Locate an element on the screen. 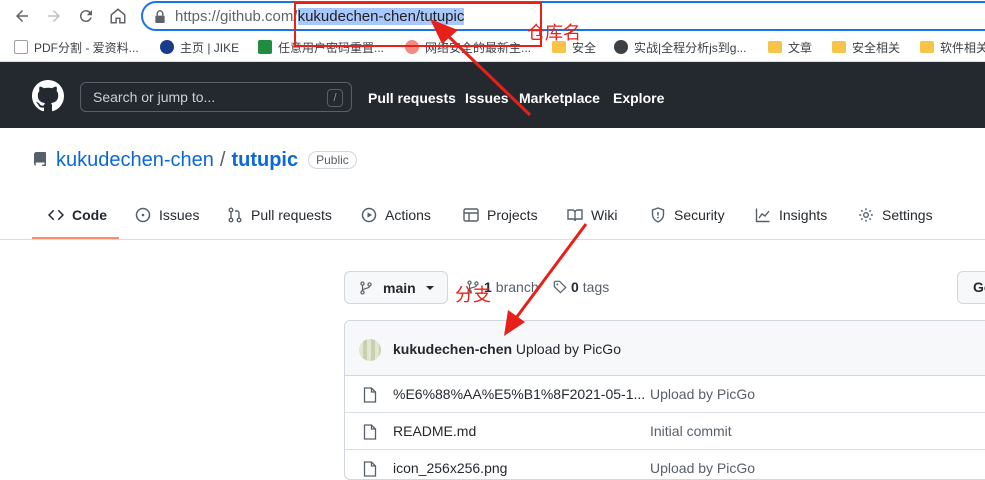  latest-commit: kukudechen-chen Upload by PicGo is located at coordinates (665, 348).